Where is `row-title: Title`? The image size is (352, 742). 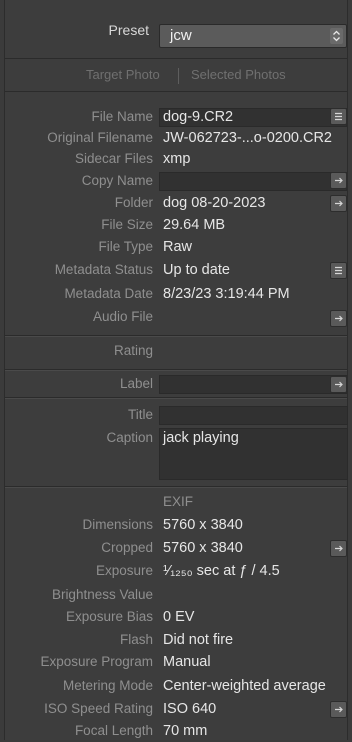
row-title: Title is located at coordinates (176, 415).